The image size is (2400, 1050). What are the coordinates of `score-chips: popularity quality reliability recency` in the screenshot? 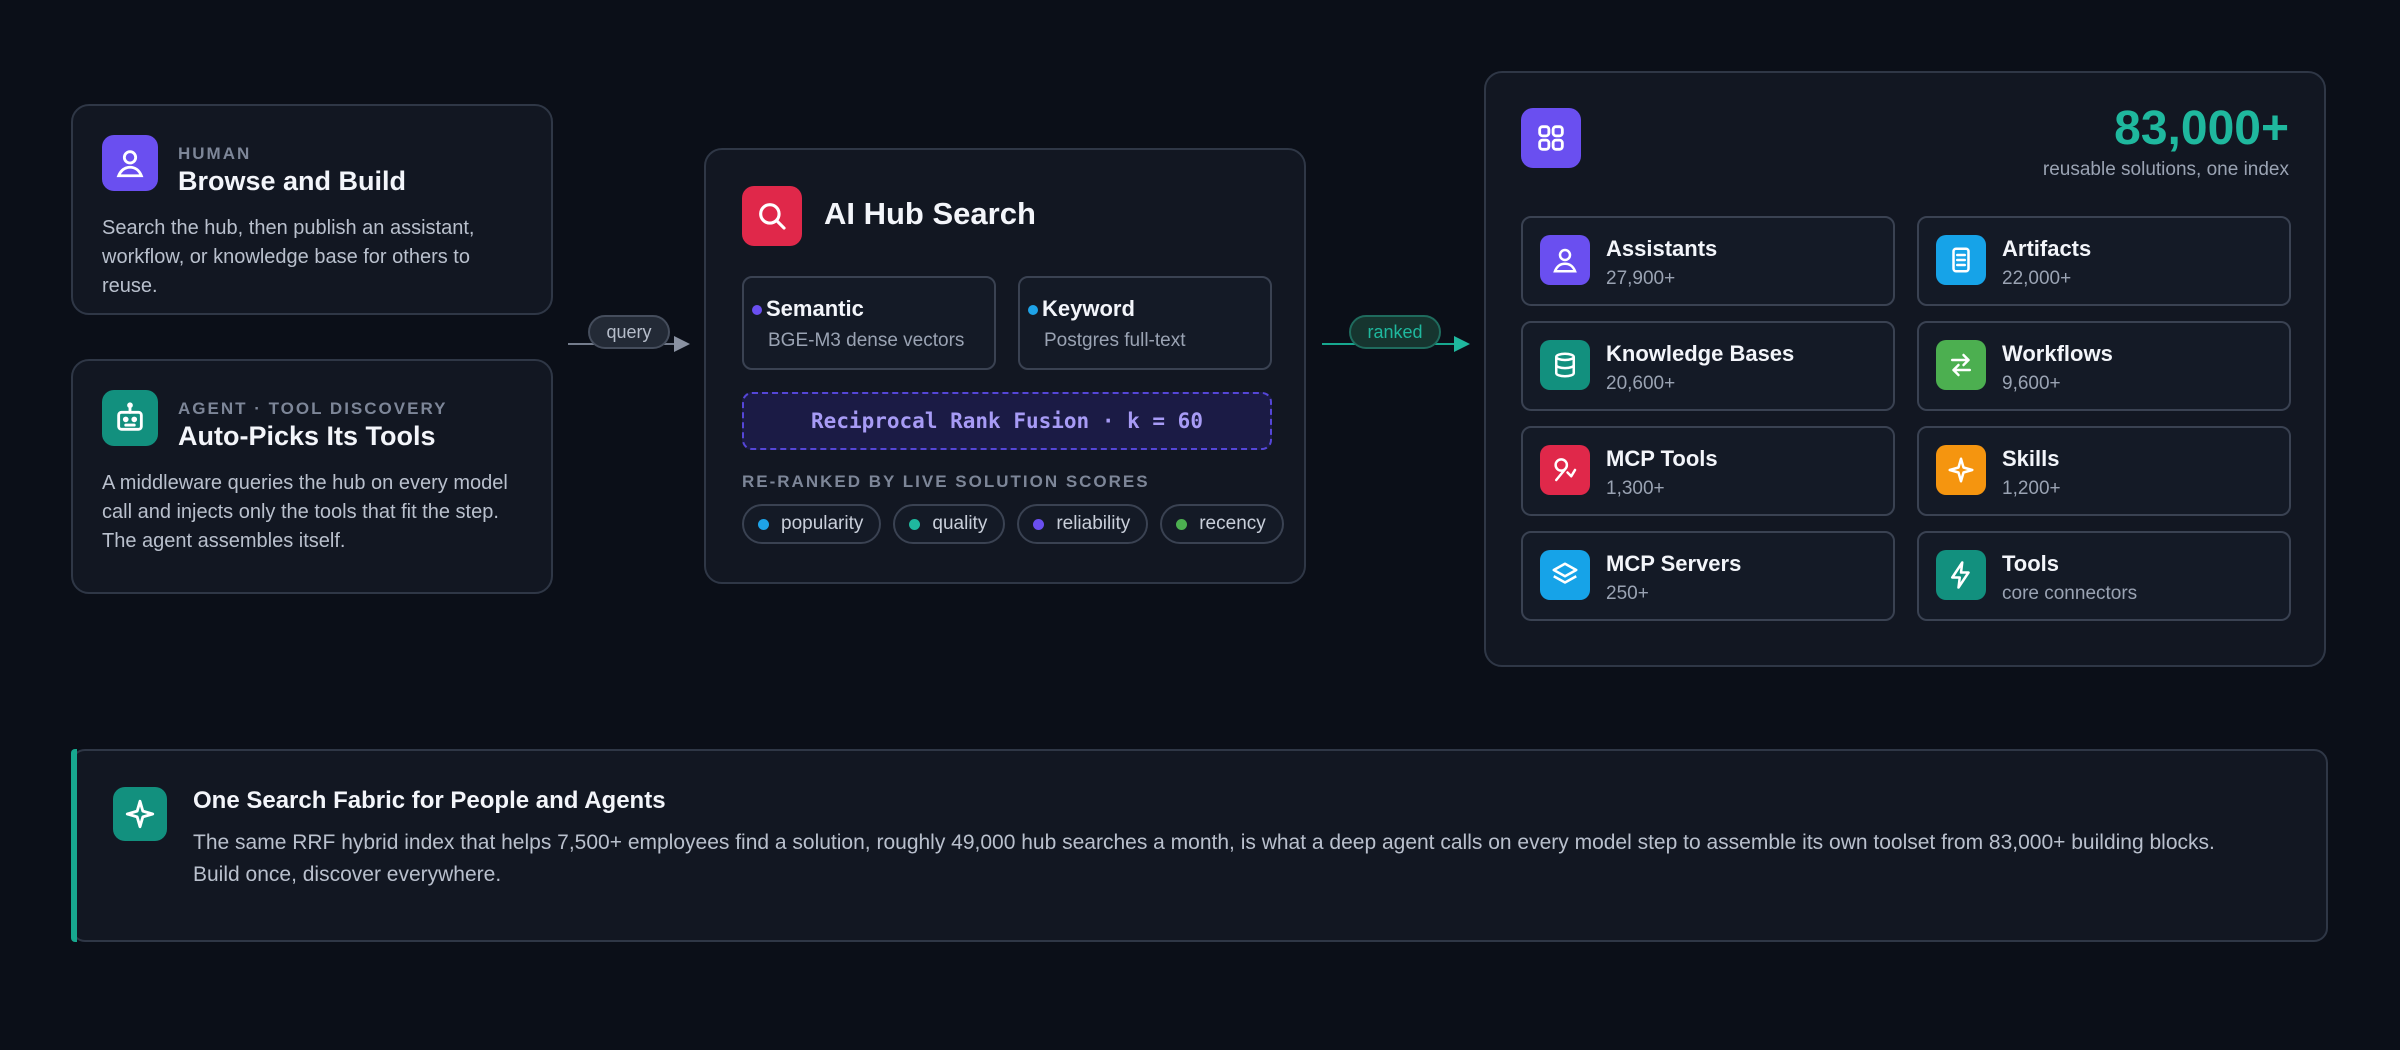 It's located at (1013, 524).